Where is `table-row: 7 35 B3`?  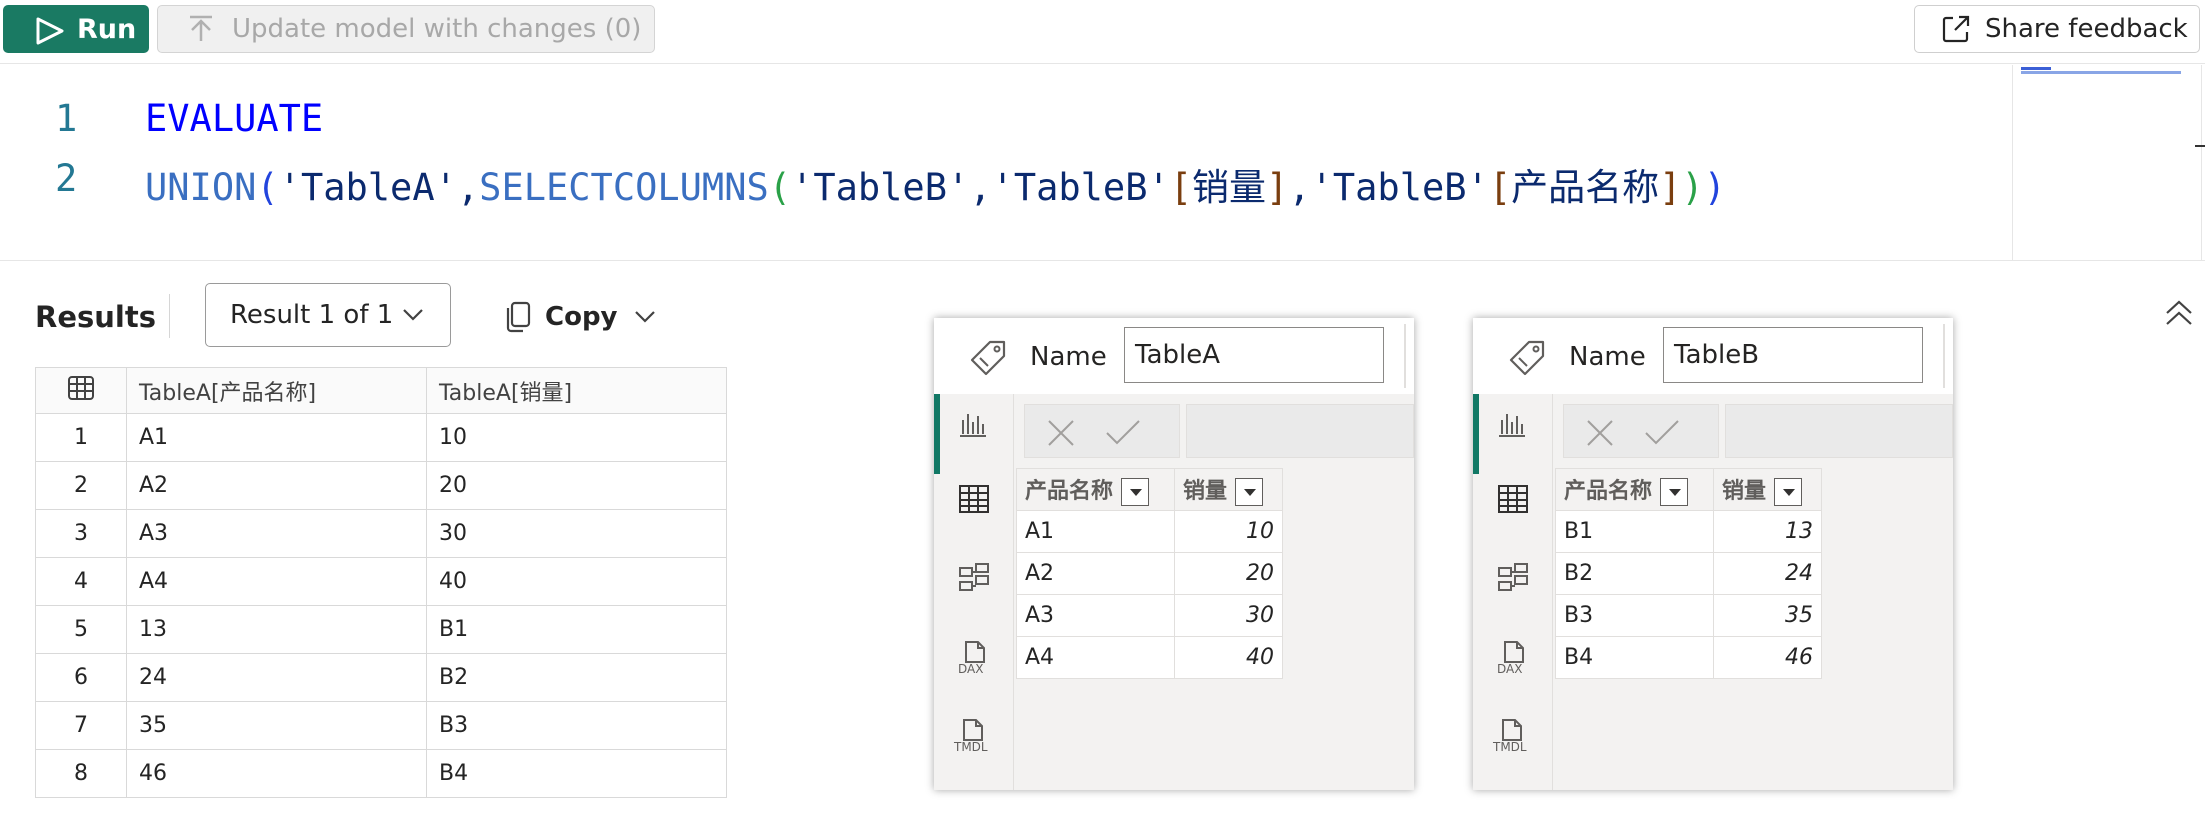
table-row: 7 35 B3 is located at coordinates (381, 725).